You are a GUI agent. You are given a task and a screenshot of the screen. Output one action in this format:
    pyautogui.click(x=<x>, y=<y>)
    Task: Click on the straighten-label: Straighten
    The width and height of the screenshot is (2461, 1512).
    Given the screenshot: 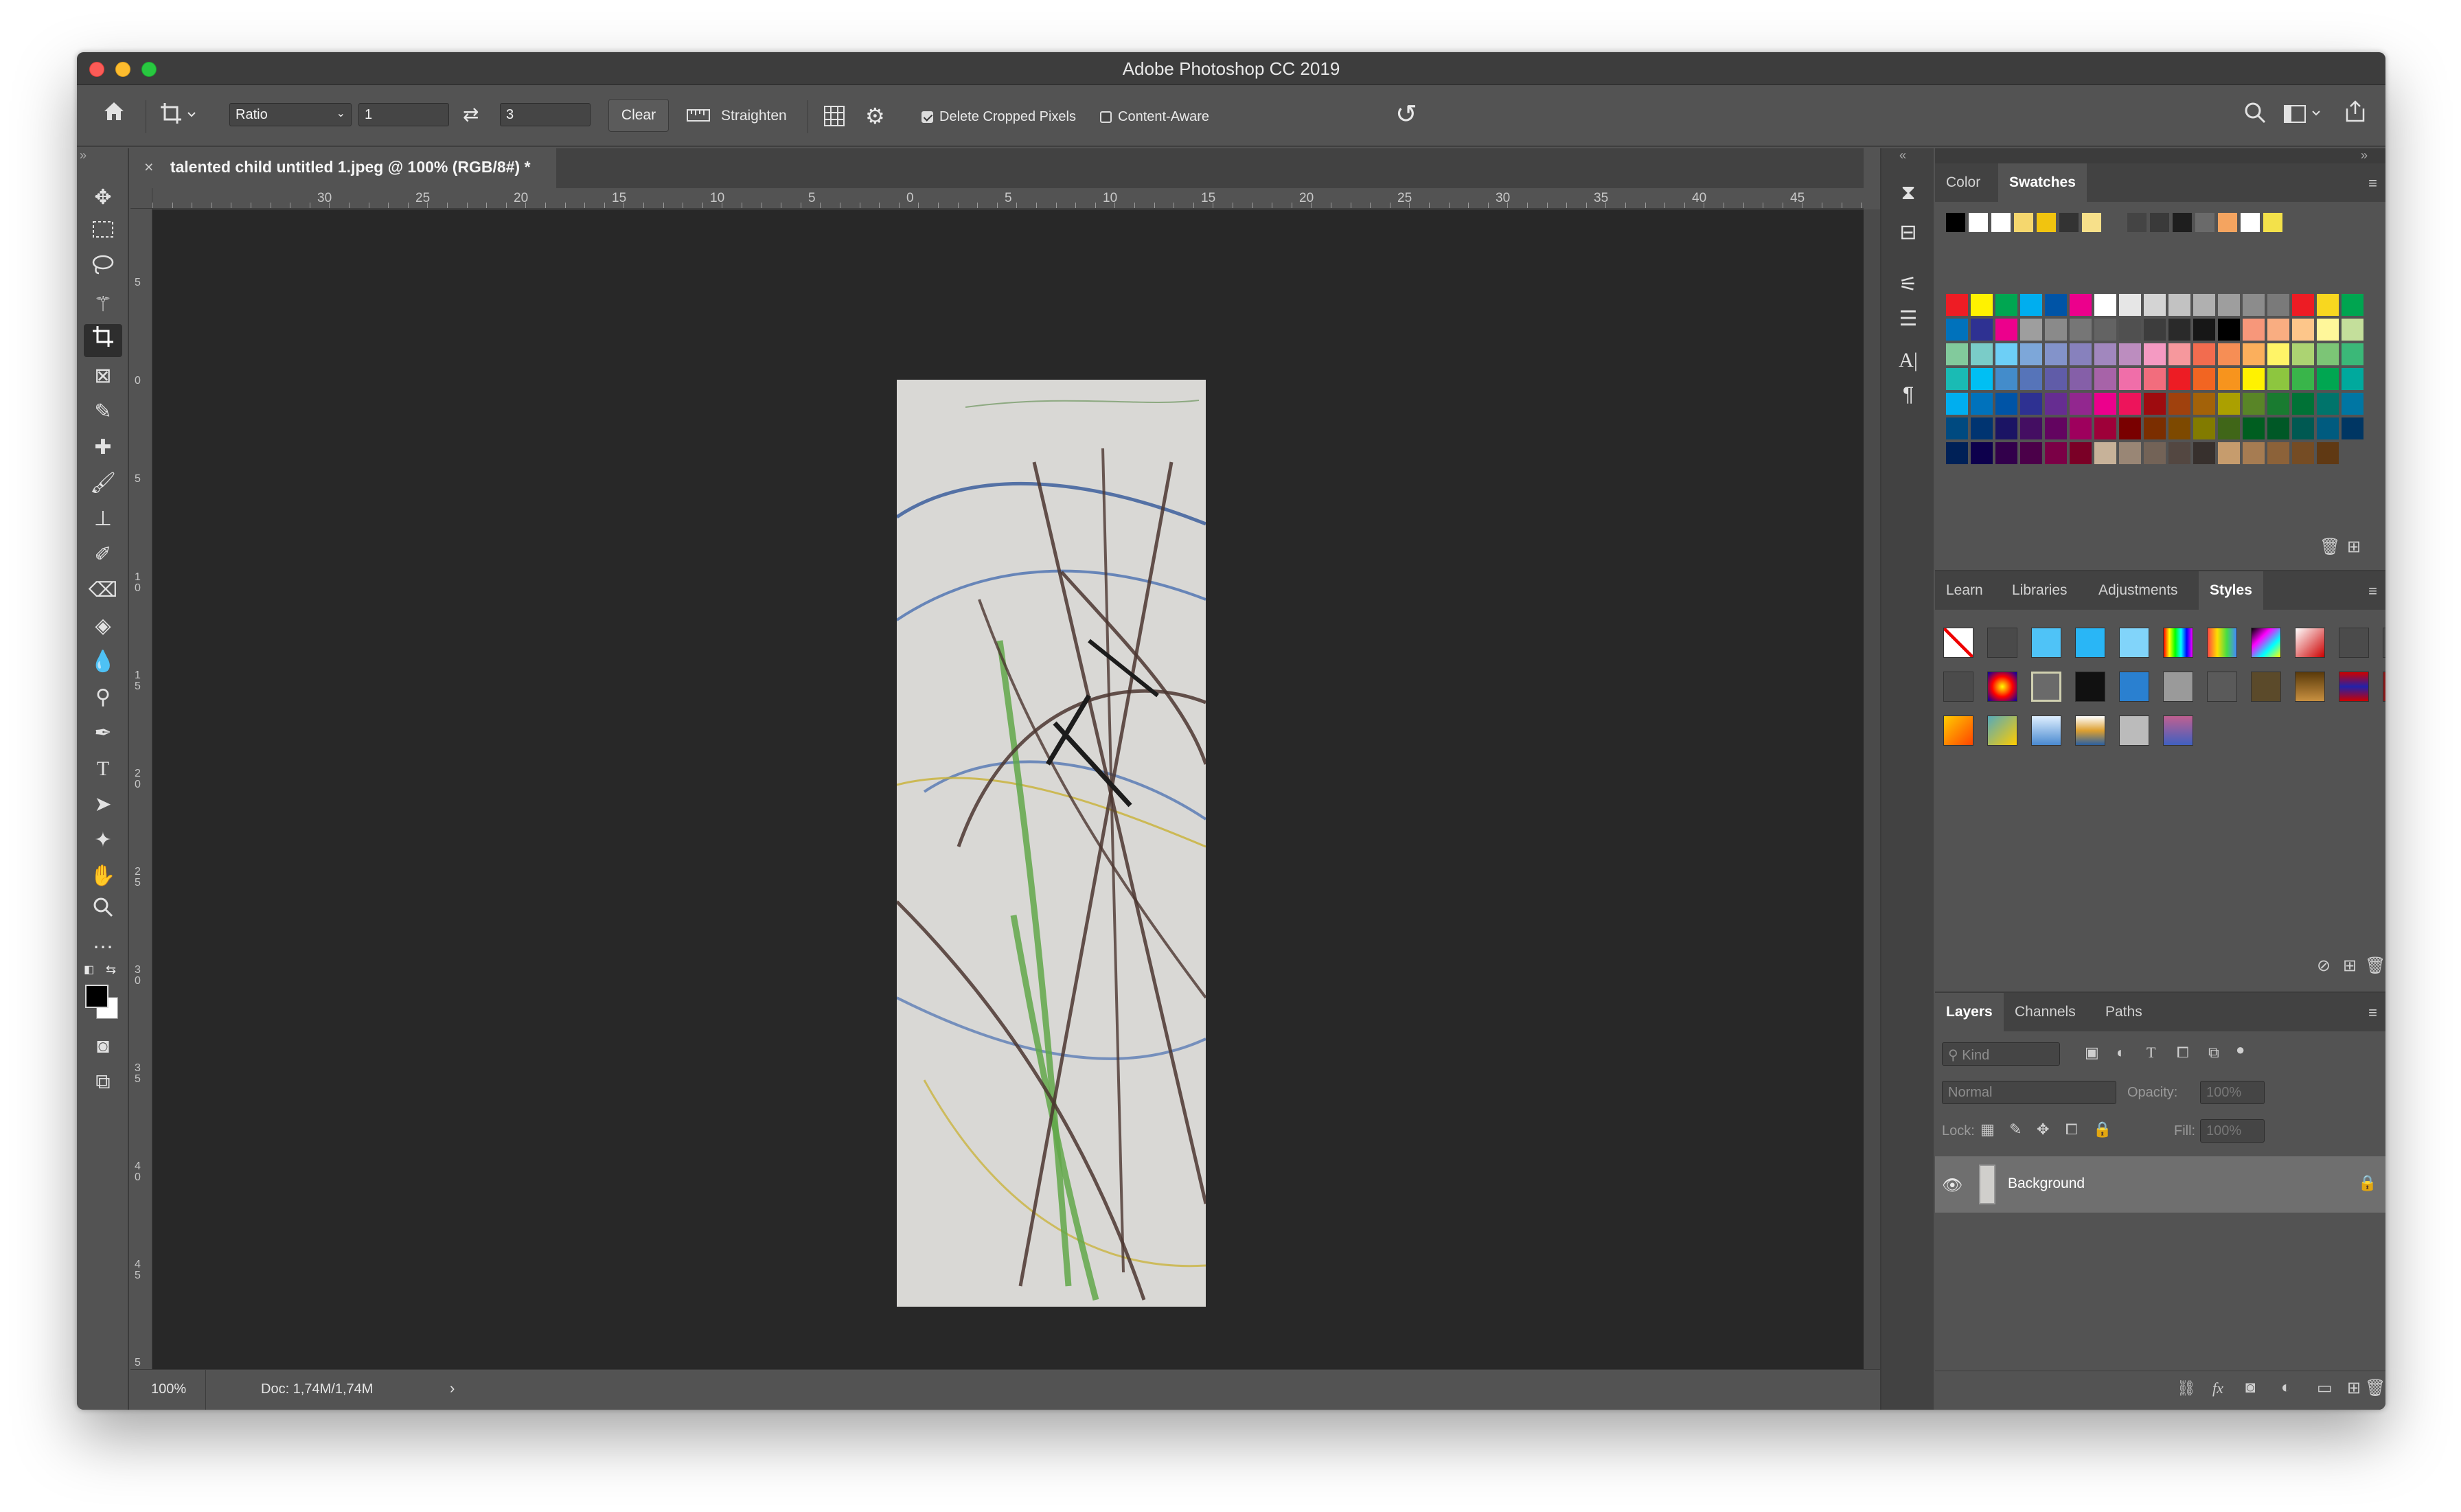 What is the action you would take?
    pyautogui.click(x=754, y=116)
    